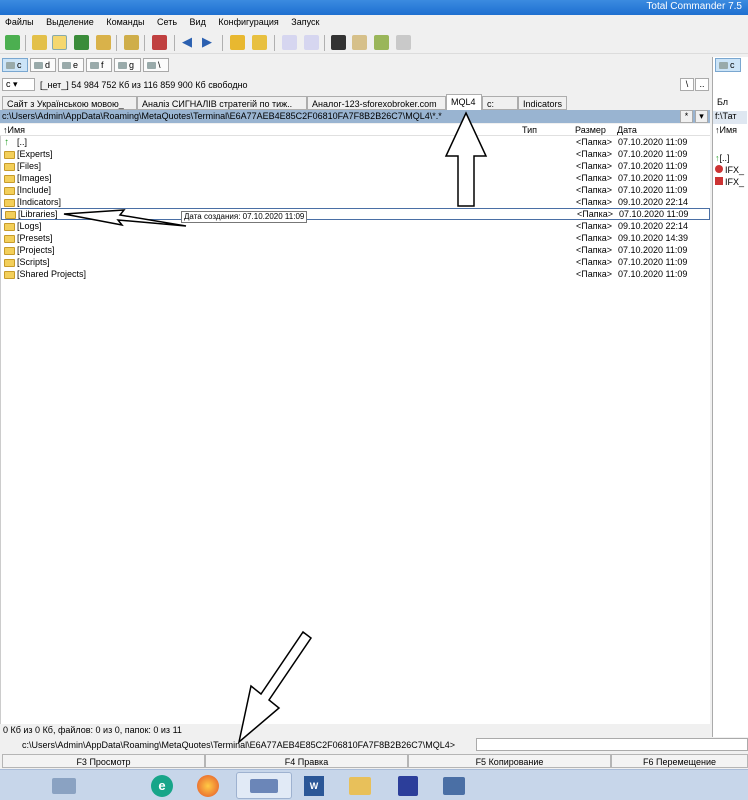 Image resolution: width=748 pixels, height=800 pixels. Describe the element at coordinates (730, 117) in the screenshot. I see `right-path: f:\Тат` at that location.